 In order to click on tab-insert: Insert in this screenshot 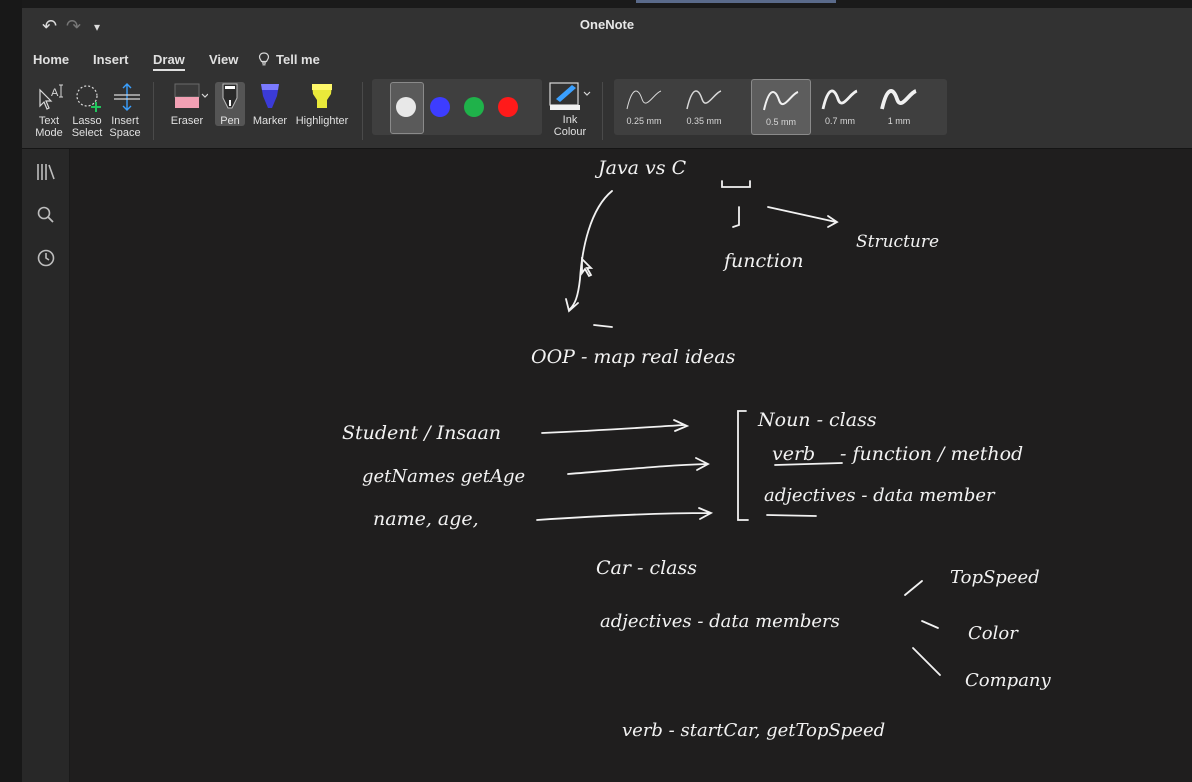, I will do `click(110, 59)`.